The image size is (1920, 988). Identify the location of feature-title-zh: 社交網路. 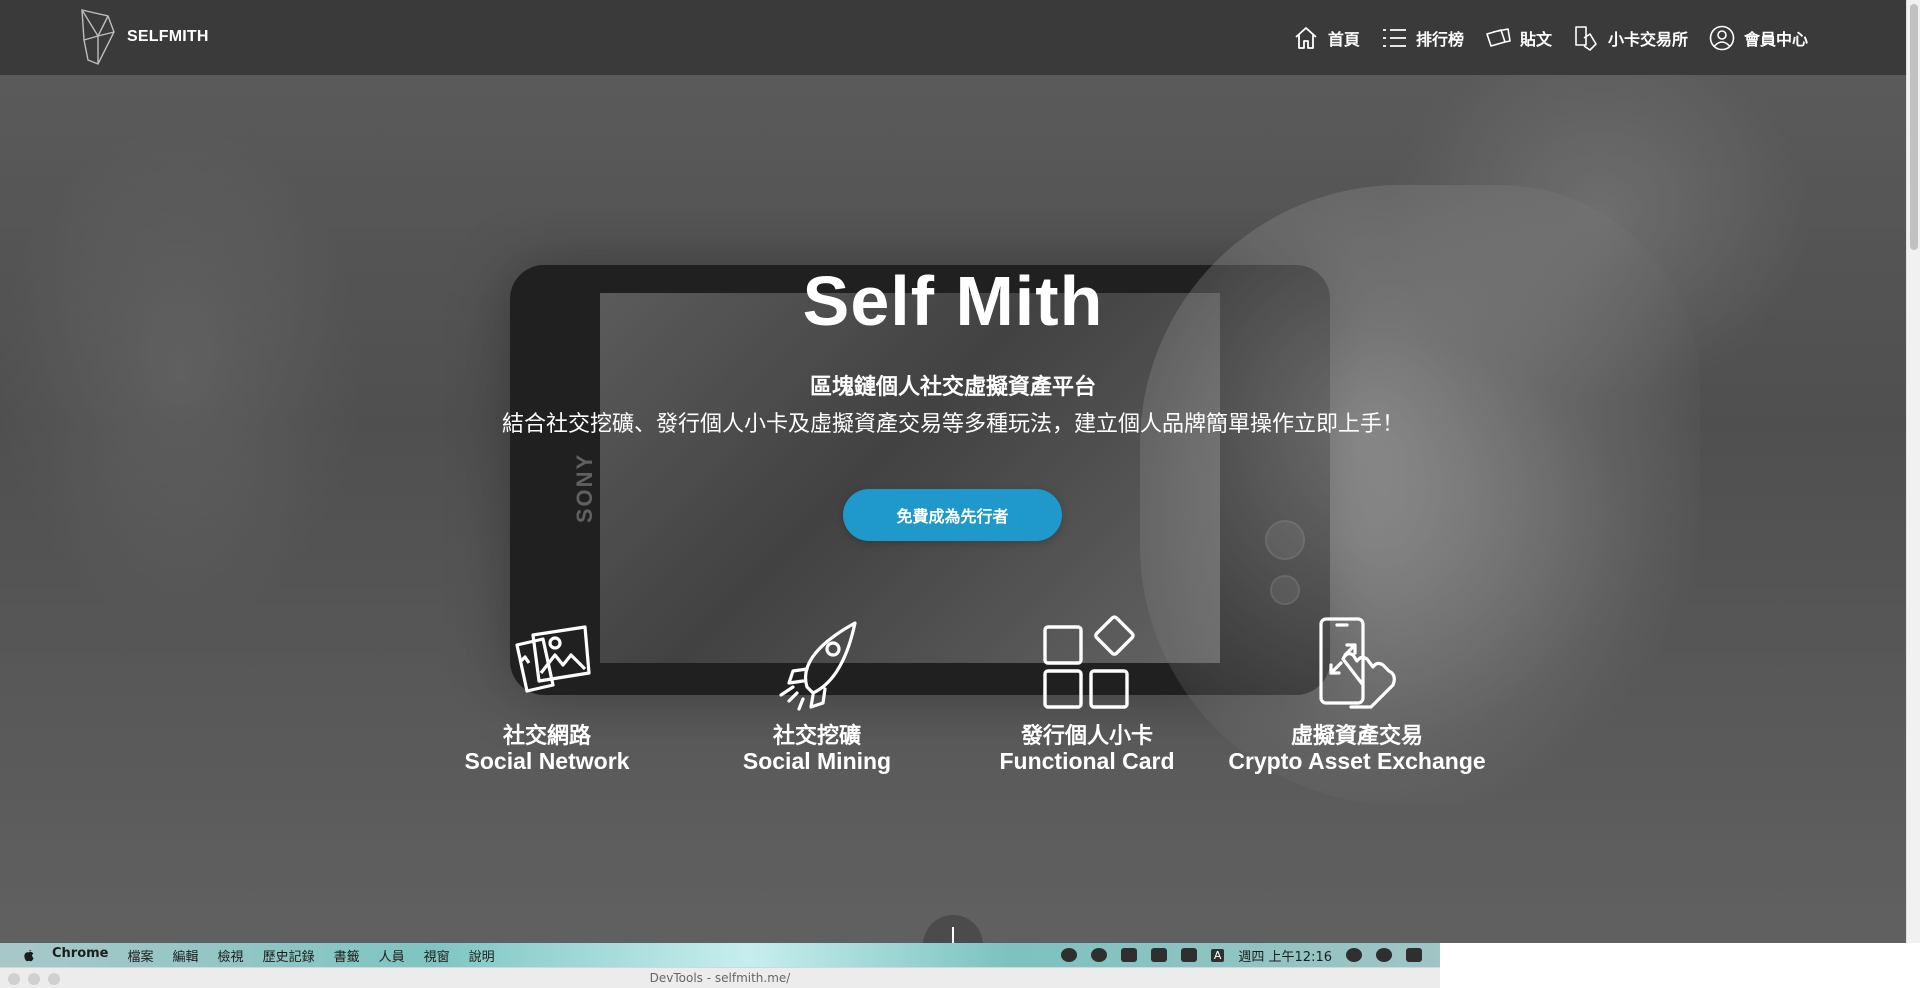
(546, 736).